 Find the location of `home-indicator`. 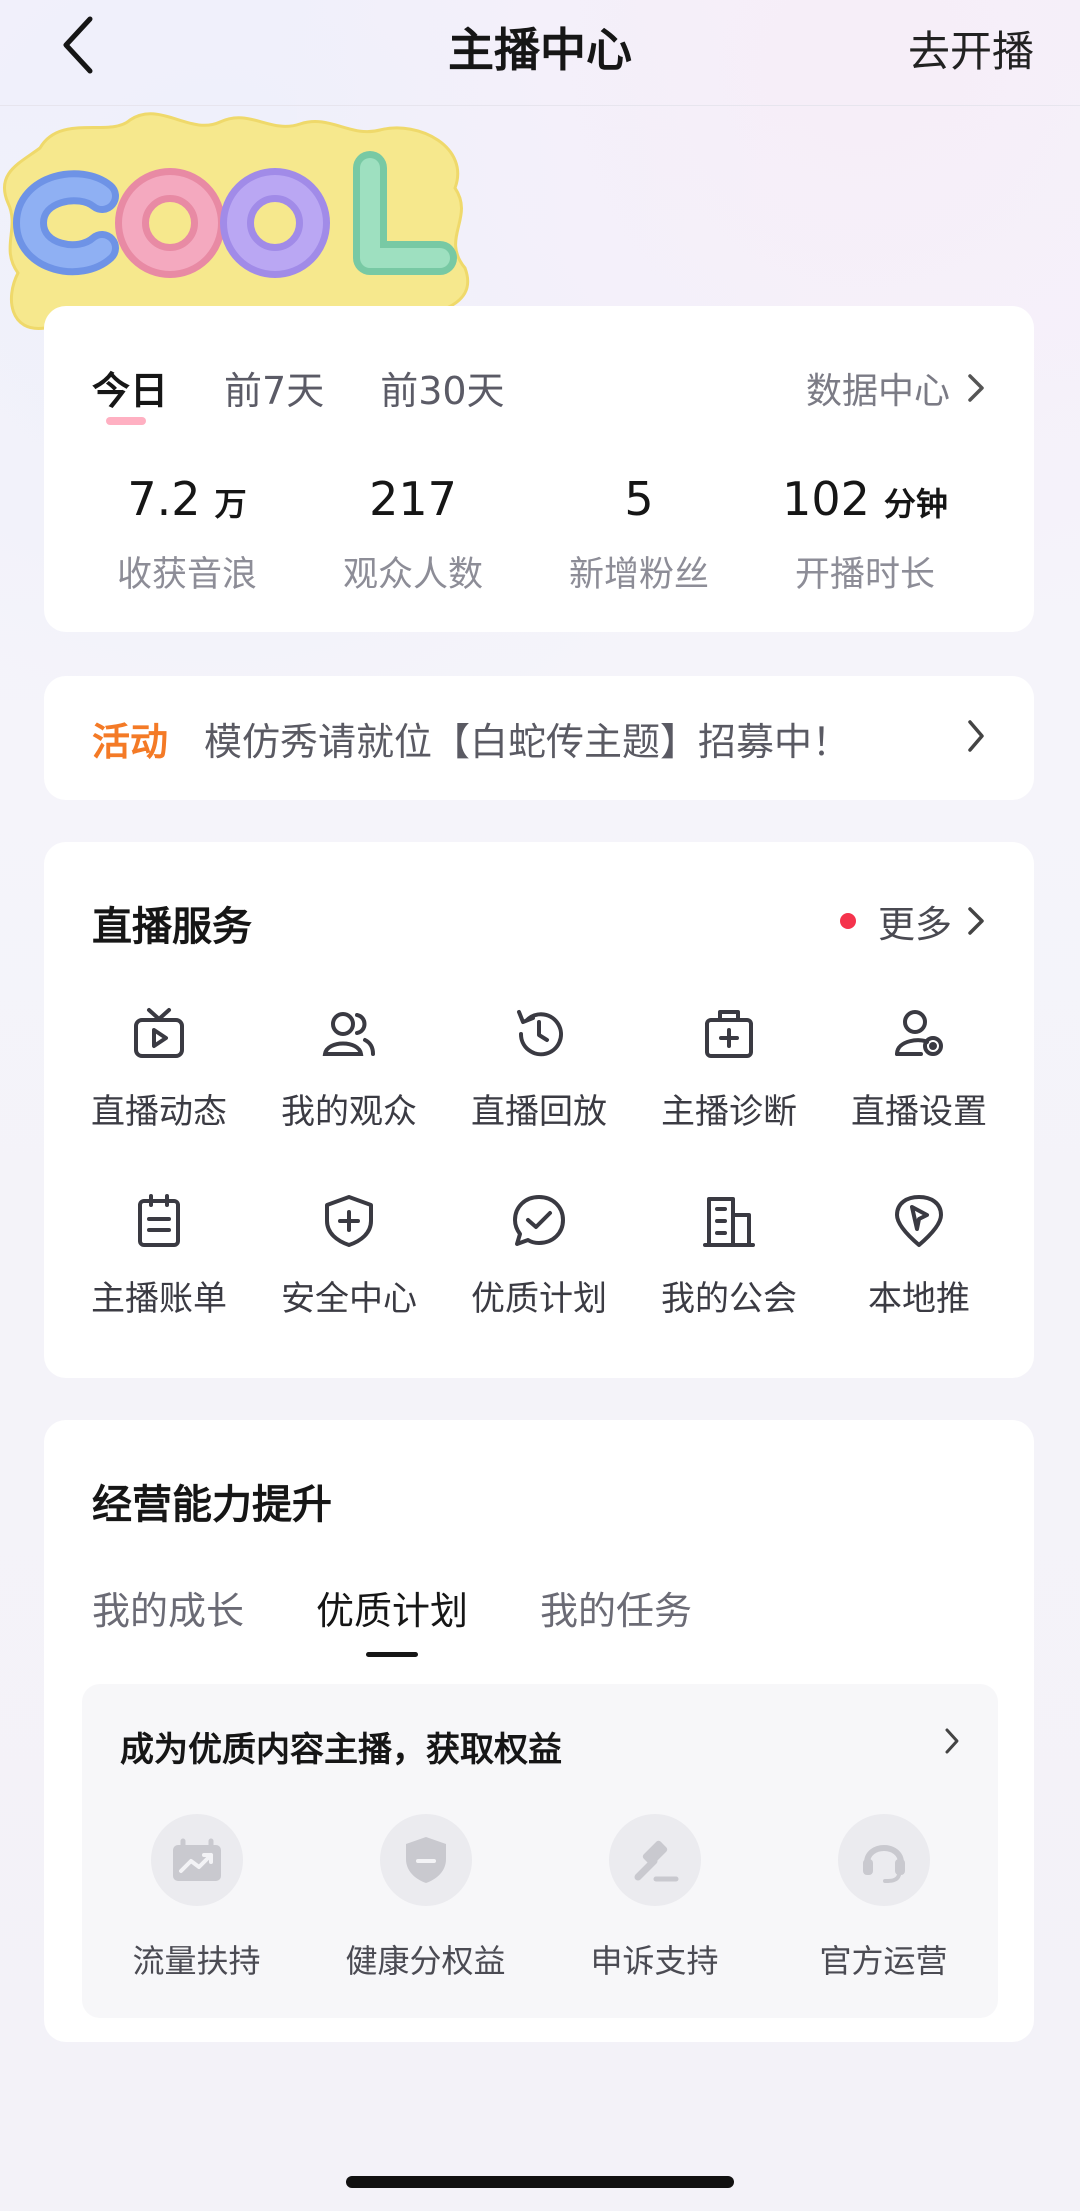

home-indicator is located at coordinates (540, 2182).